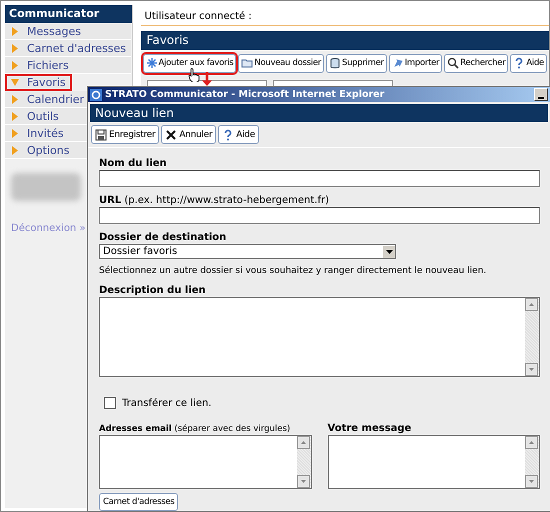  What do you see at coordinates (68, 14) in the screenshot?
I see `sidebar-title: Communicator` at bounding box center [68, 14].